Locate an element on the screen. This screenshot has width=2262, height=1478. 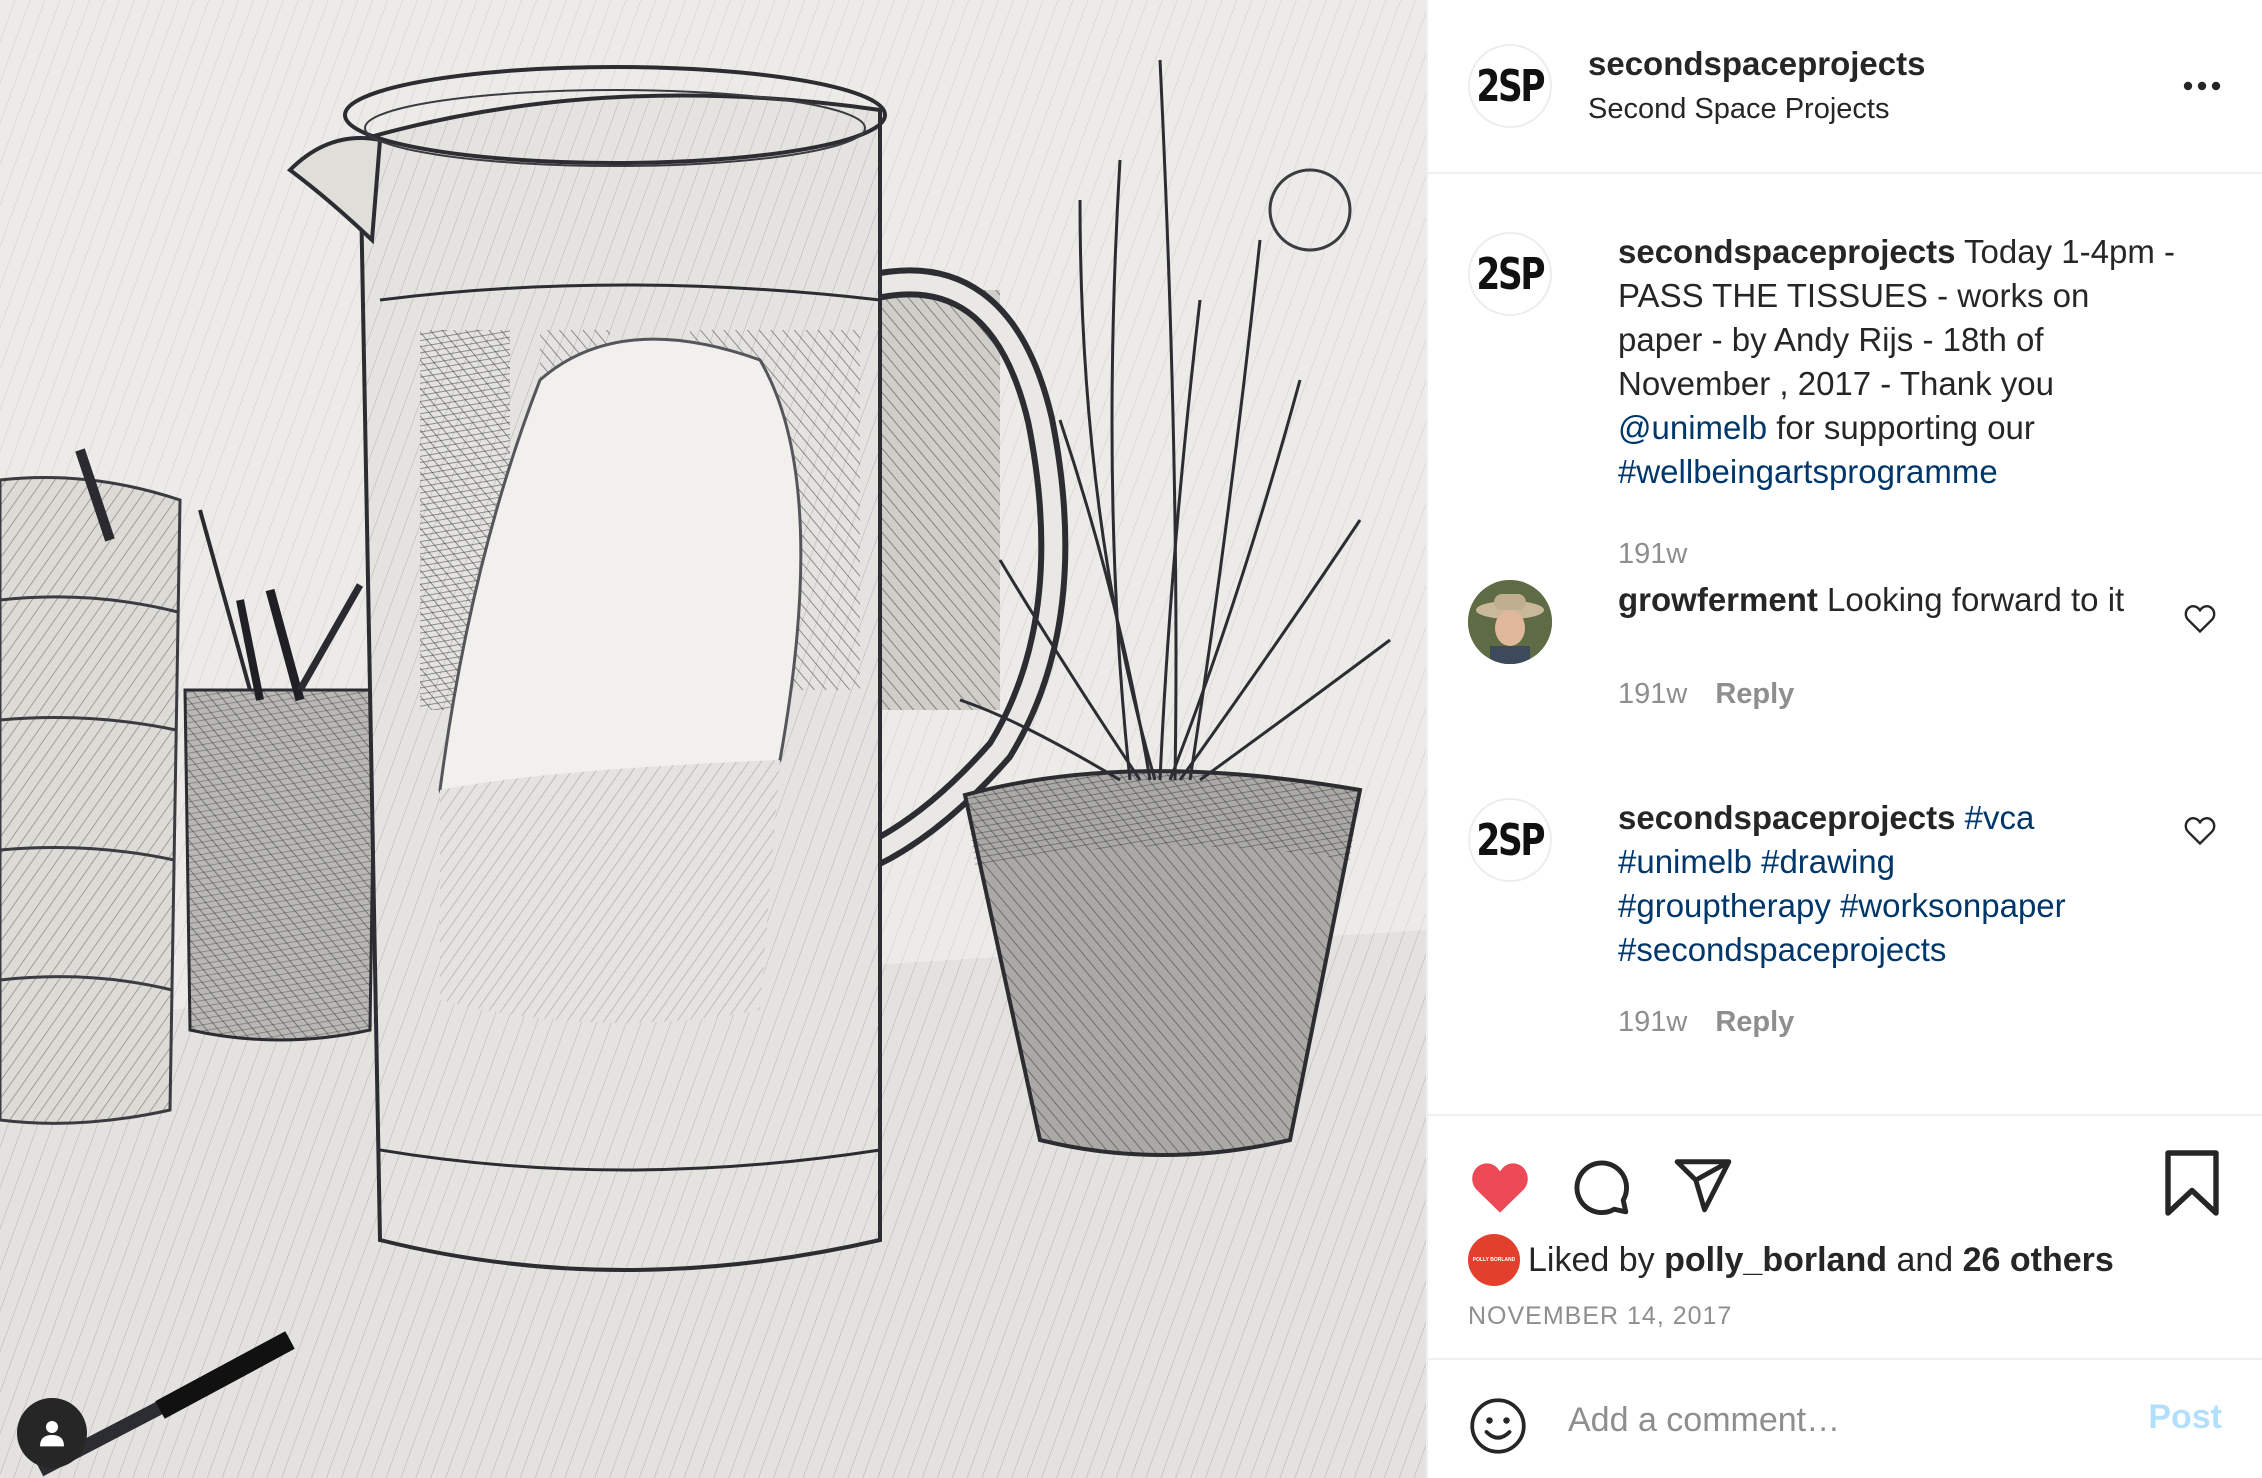
caption-body-2: for supporting our is located at coordinates (1901, 427).